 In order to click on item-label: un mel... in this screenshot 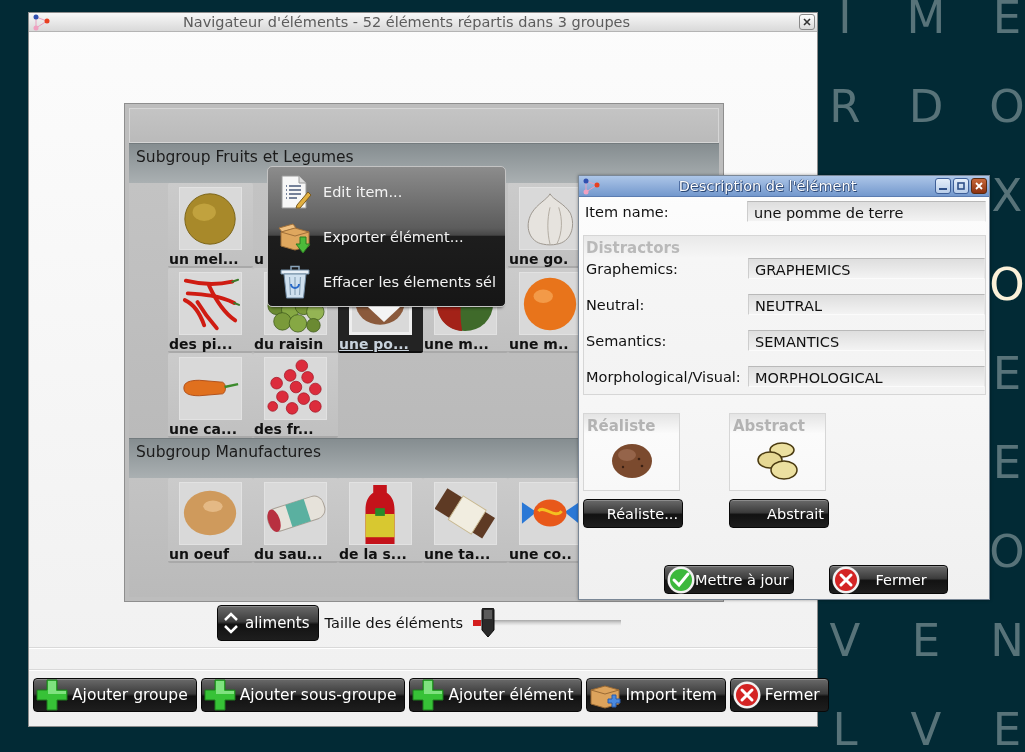, I will do `click(203, 259)`.